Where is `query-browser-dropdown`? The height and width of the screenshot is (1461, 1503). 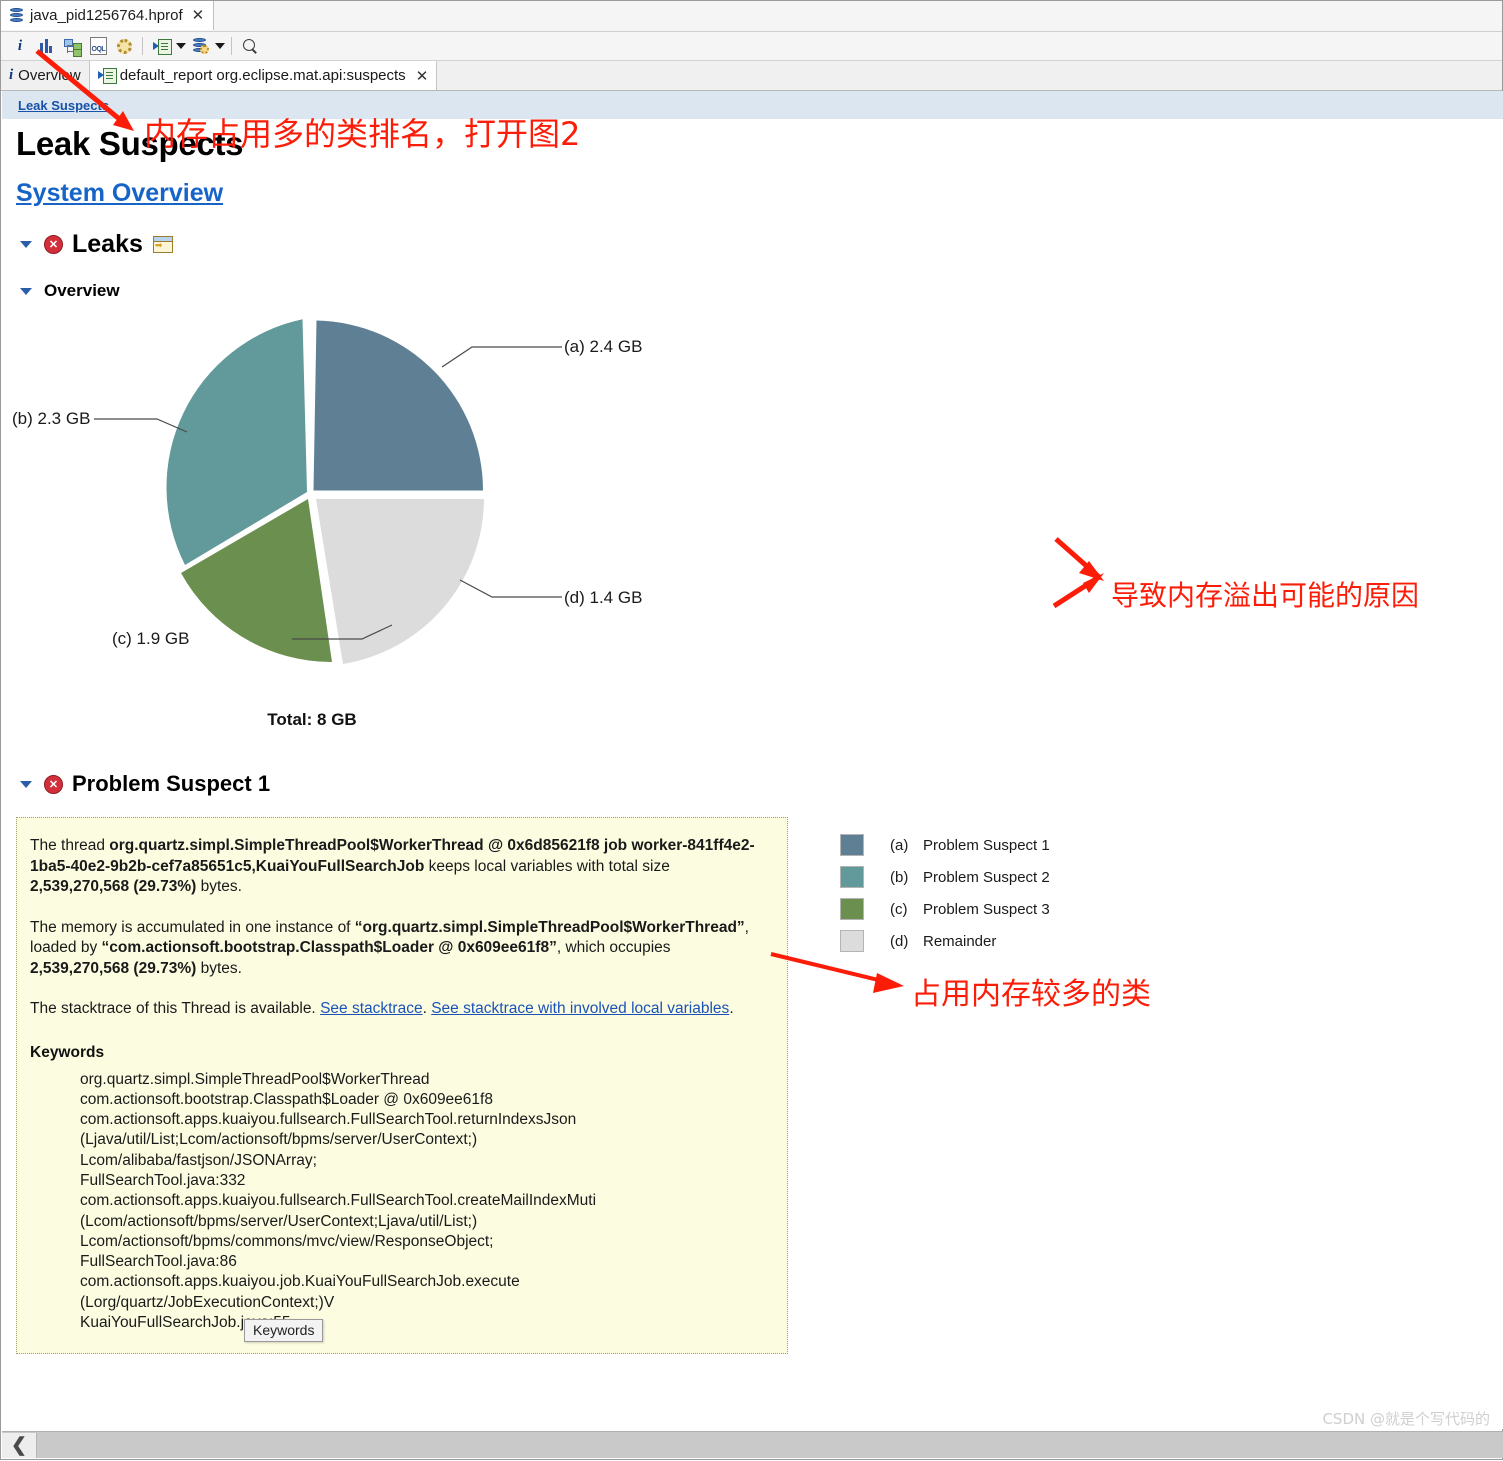 query-browser-dropdown is located at coordinates (219, 46).